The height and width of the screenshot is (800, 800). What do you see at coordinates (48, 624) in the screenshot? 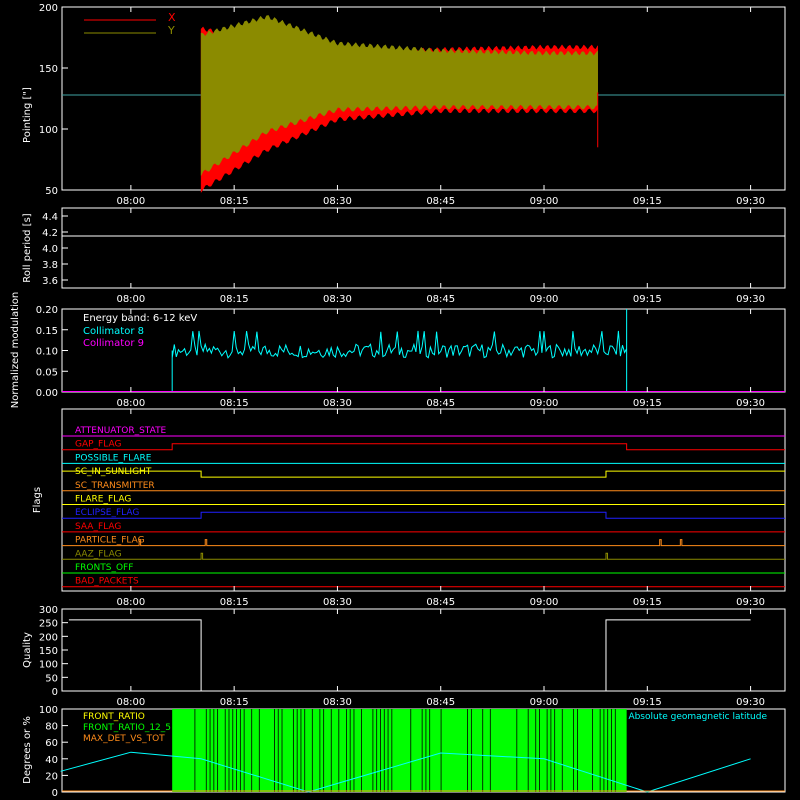
I see `y-tick-label: 250` at bounding box center [48, 624].